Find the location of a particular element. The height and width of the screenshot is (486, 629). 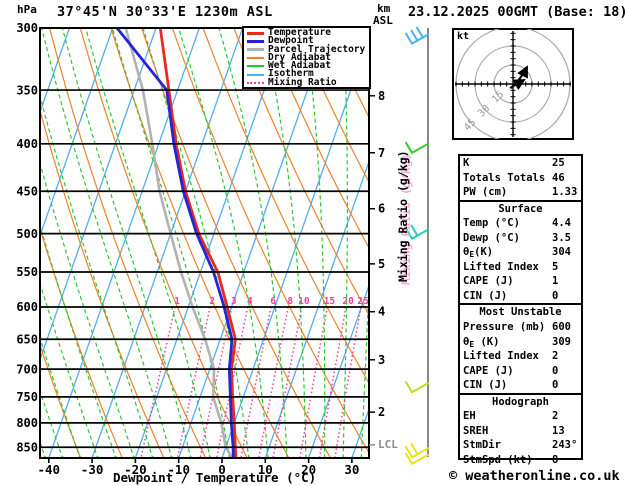

table-row-label: EH is located at coordinates (469, 416).